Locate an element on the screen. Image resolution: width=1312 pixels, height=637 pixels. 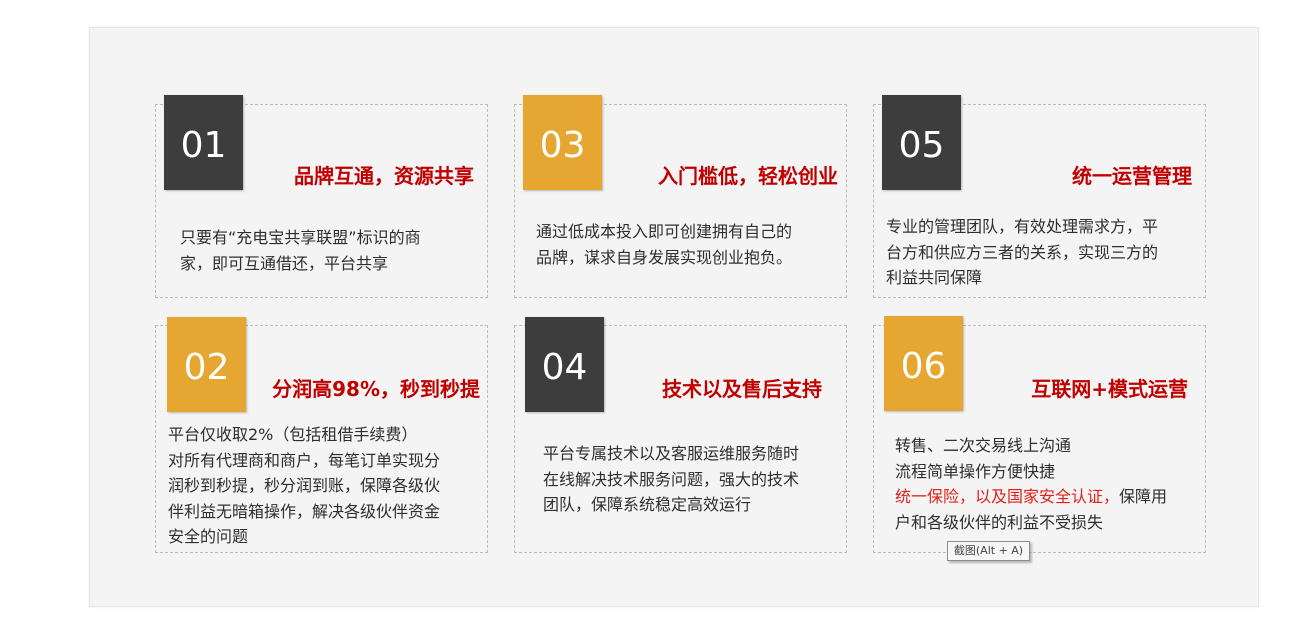
desc-line: 户和各级伙伴的利益不受损失 is located at coordinates (999, 522).